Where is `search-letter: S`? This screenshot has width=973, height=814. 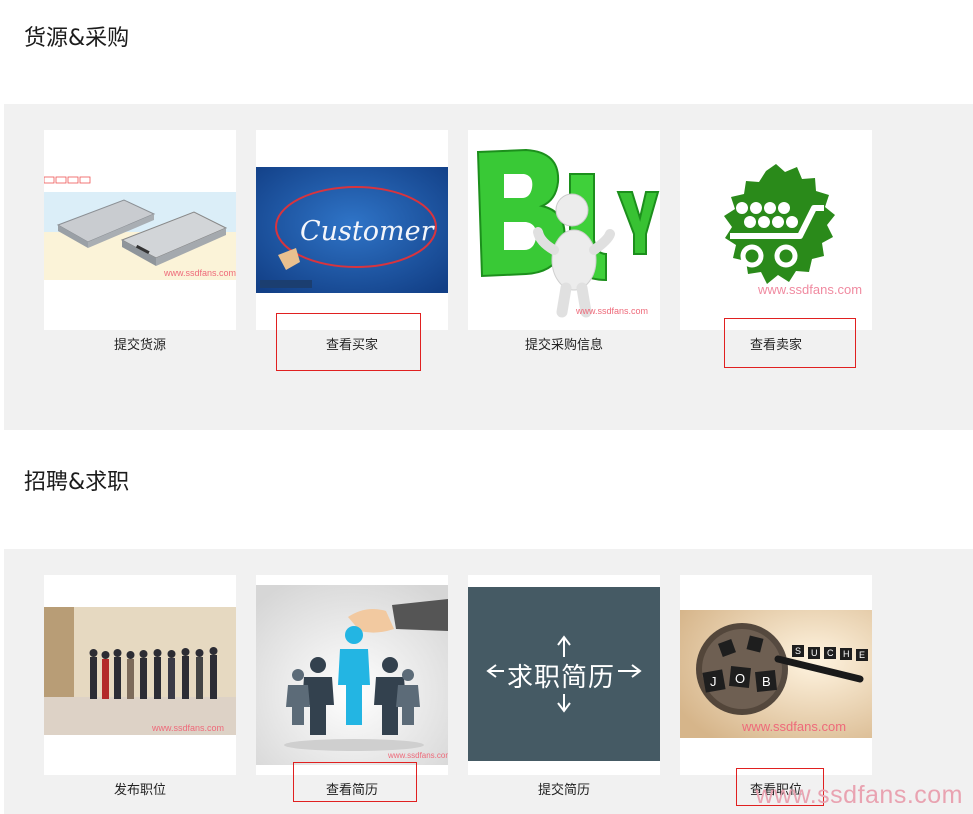
search-letter: S is located at coordinates (798, 651).